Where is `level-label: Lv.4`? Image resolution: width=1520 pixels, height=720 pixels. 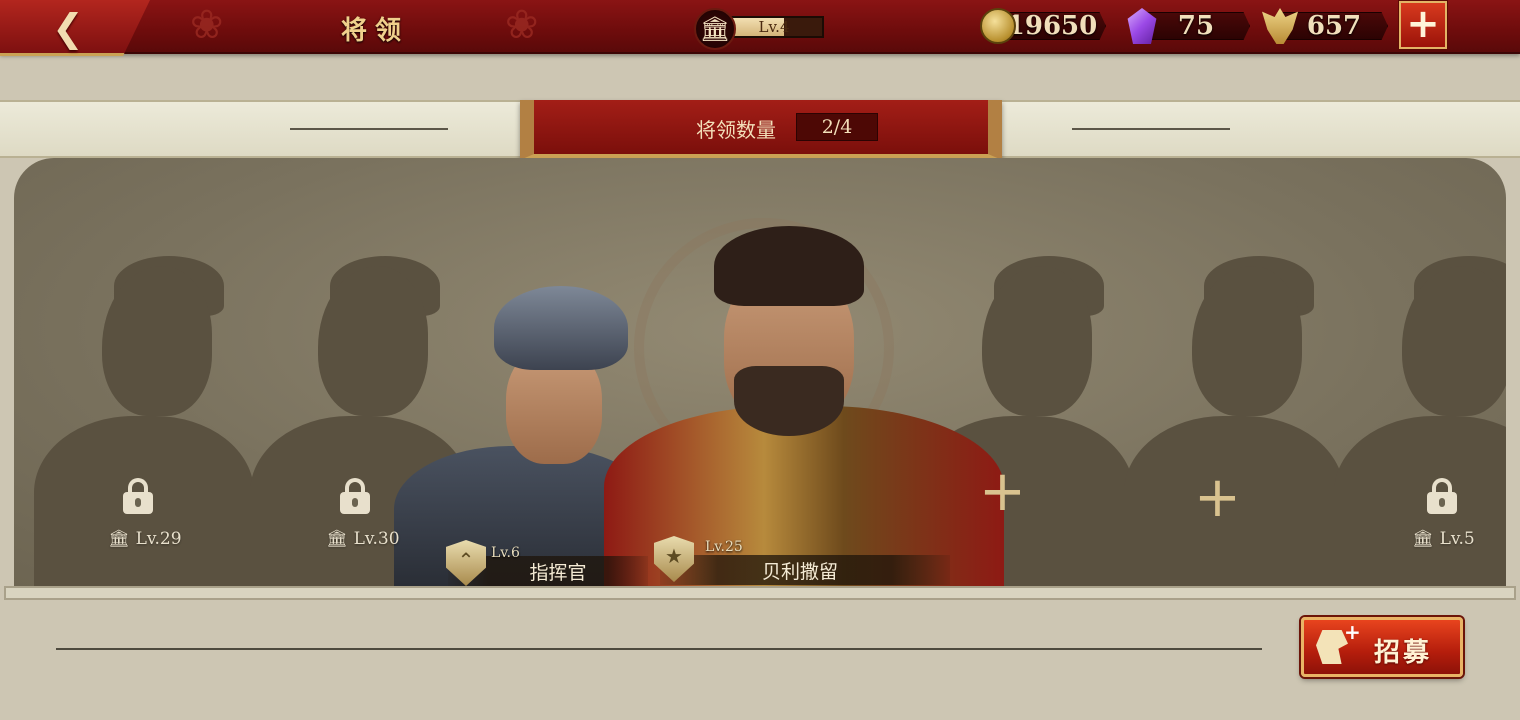
level-label: Lv.4 is located at coordinates (774, 27).